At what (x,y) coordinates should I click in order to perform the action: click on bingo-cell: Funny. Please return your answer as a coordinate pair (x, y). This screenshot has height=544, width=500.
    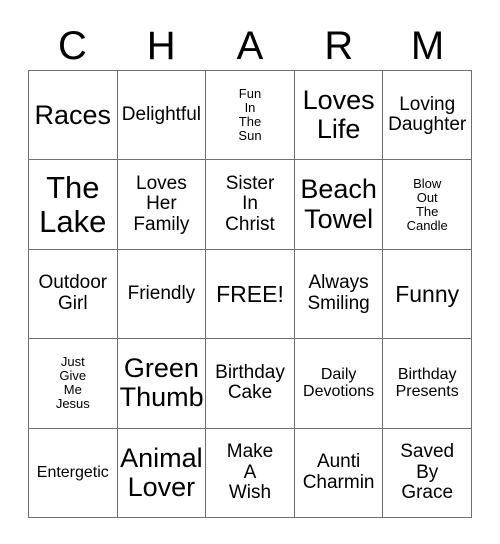
    Looking at the image, I should click on (427, 294).